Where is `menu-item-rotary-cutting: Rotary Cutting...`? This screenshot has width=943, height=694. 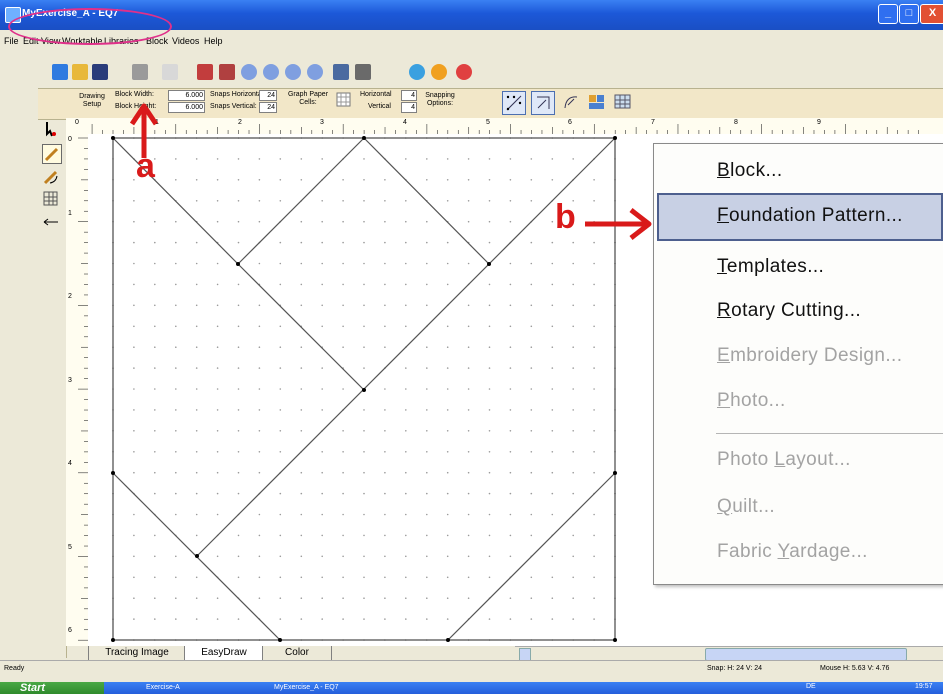 menu-item-rotary-cutting: Rotary Cutting... is located at coordinates (789, 311).